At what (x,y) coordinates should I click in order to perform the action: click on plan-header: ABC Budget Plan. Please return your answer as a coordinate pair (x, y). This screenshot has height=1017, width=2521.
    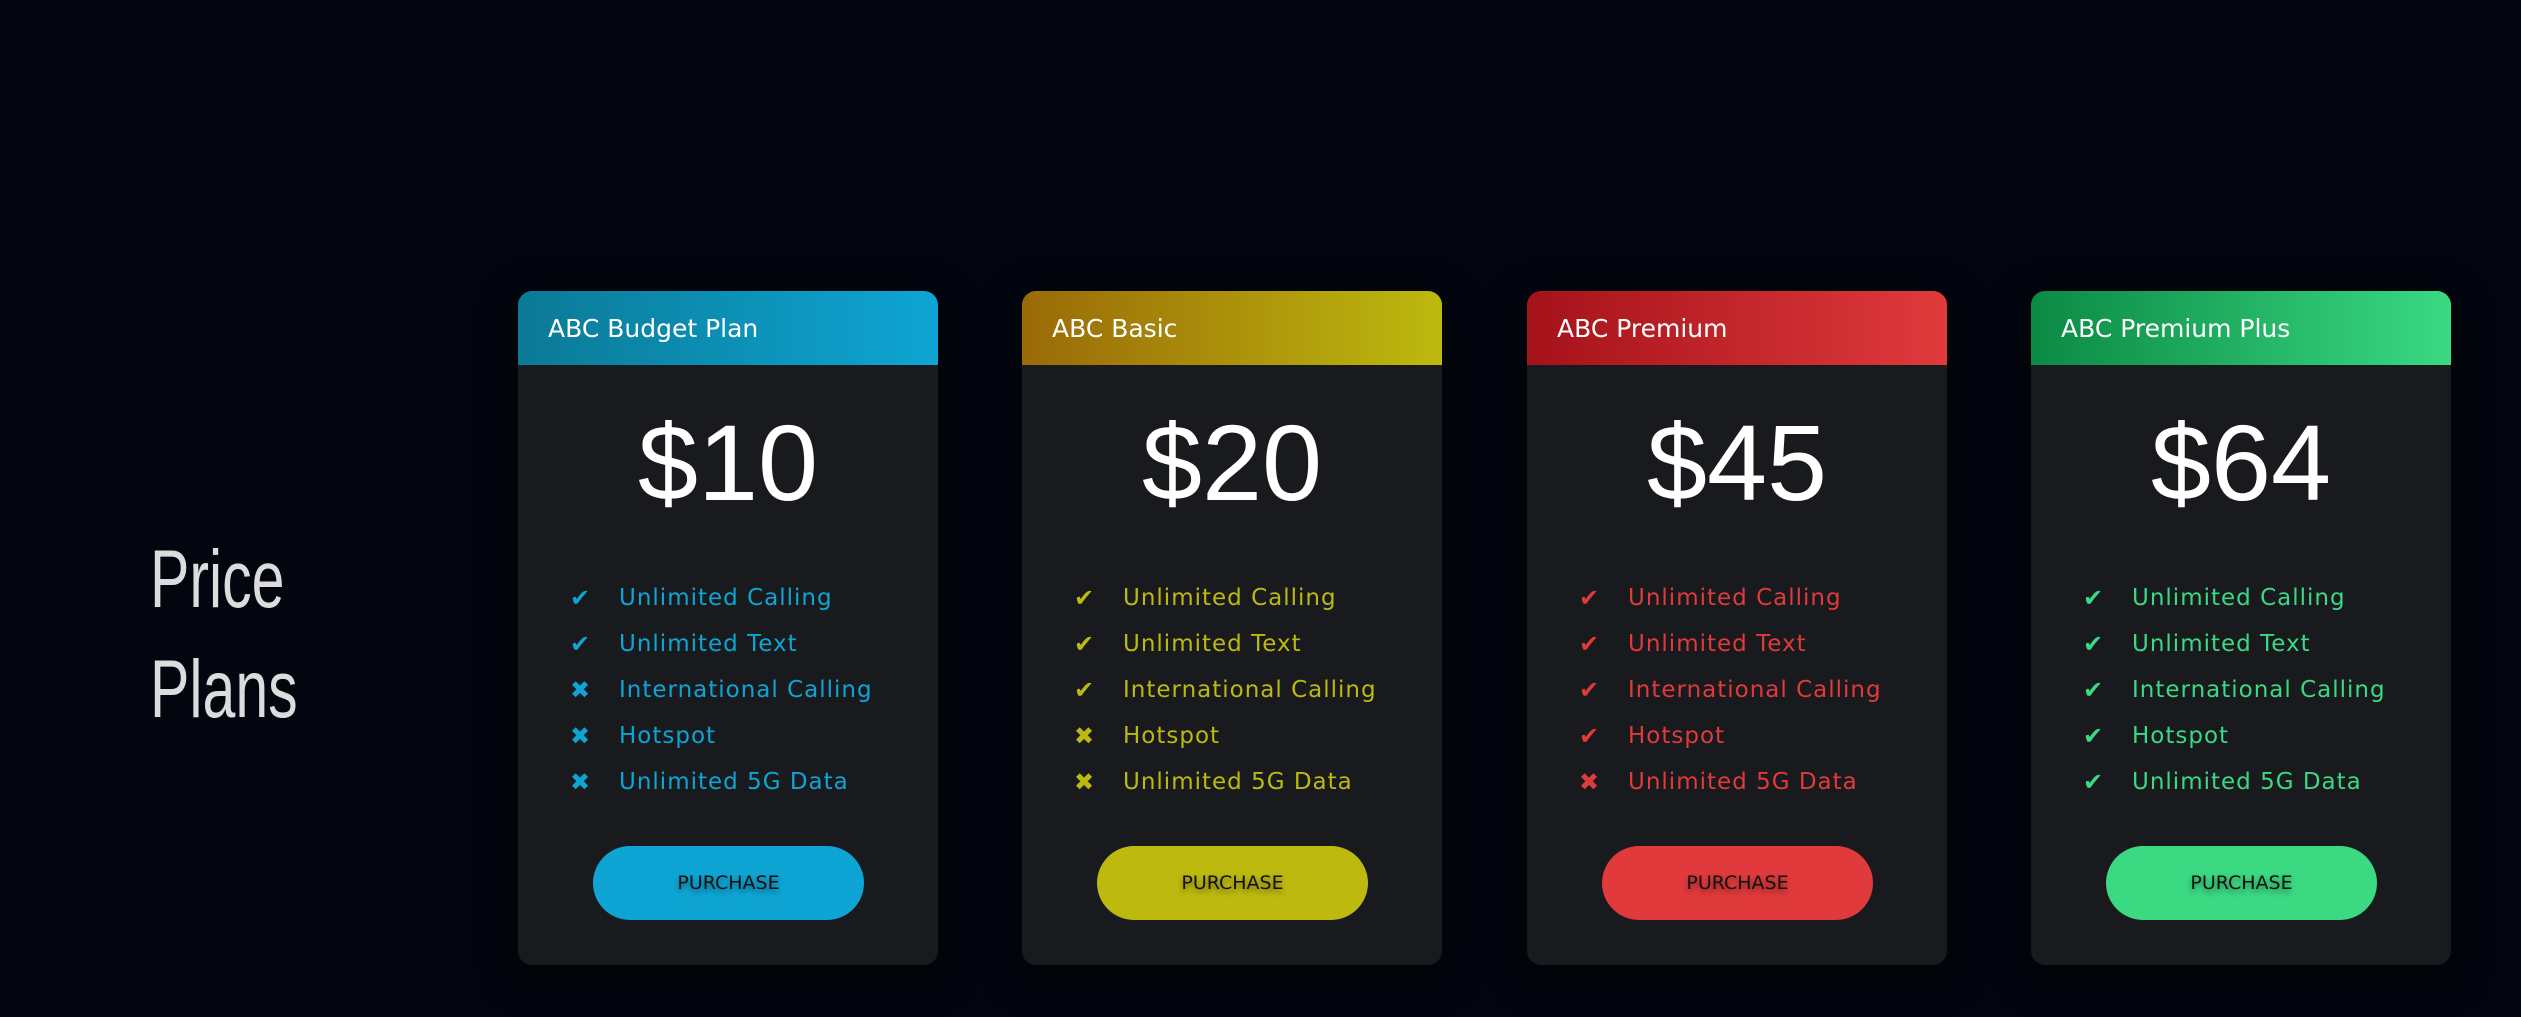
    Looking at the image, I should click on (728, 328).